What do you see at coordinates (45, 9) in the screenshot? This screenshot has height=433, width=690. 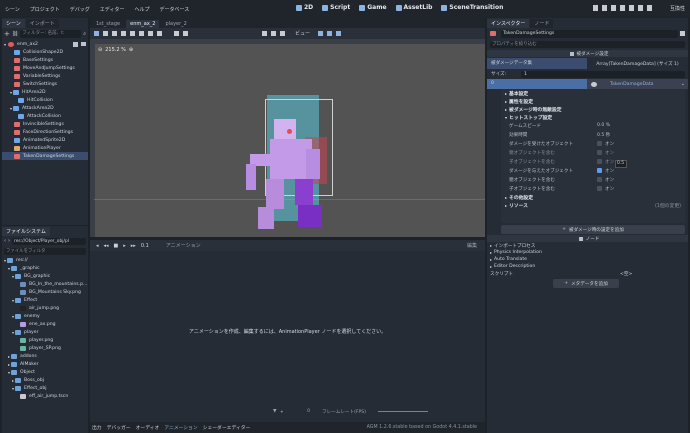 I see `menu-project: プロジェクト` at bounding box center [45, 9].